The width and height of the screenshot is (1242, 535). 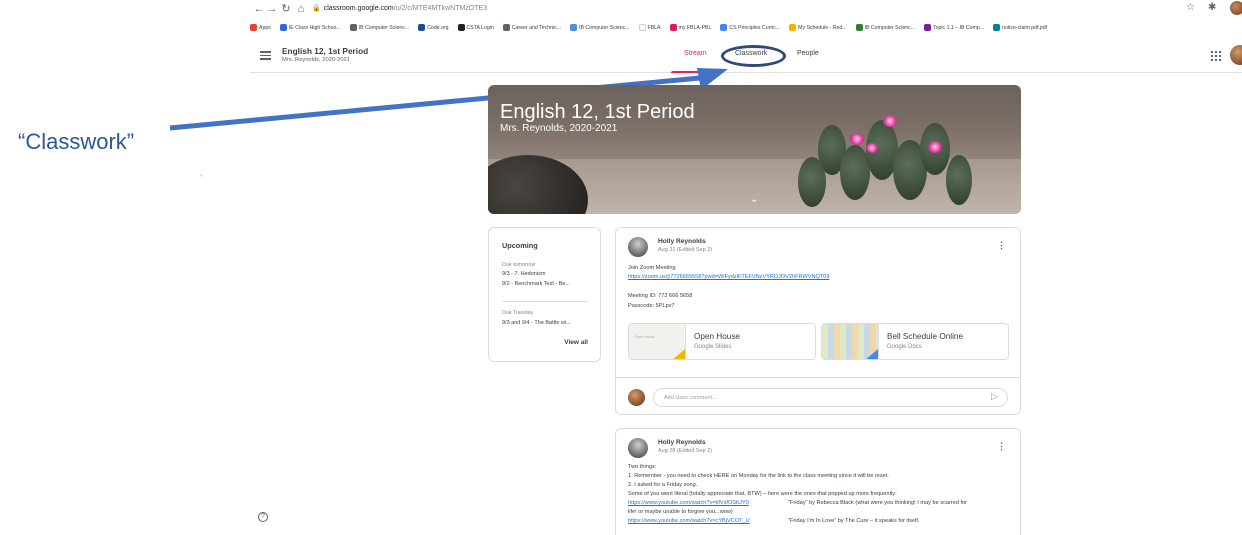 I want to click on banner-title: English 12, 1st Period, so click(x=597, y=112).